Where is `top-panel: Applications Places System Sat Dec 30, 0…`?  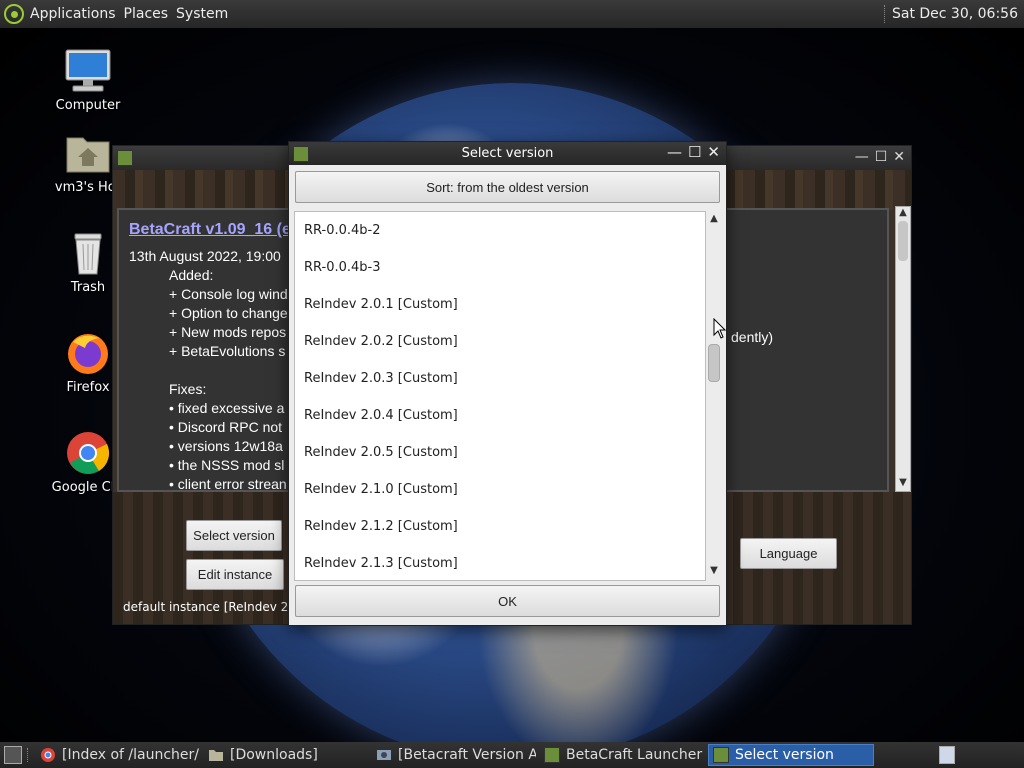 top-panel: Applications Places System Sat Dec 30, 0… is located at coordinates (512, 14).